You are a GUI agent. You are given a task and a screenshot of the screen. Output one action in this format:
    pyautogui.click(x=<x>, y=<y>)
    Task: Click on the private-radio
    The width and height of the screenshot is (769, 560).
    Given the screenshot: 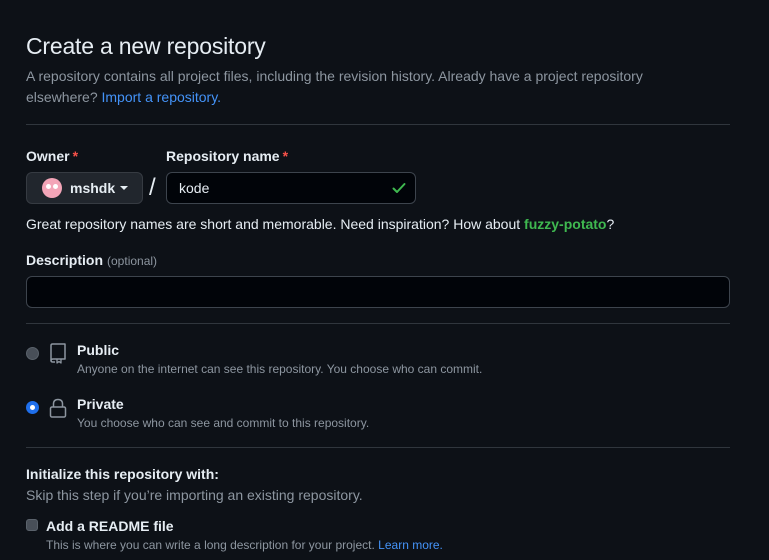 What is the action you would take?
    pyautogui.click(x=32, y=407)
    